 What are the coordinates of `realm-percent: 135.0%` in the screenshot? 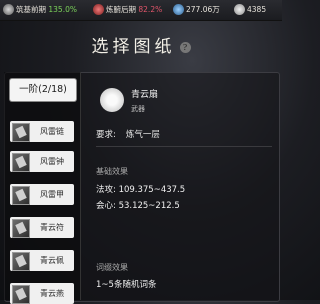 It's located at (62, 9).